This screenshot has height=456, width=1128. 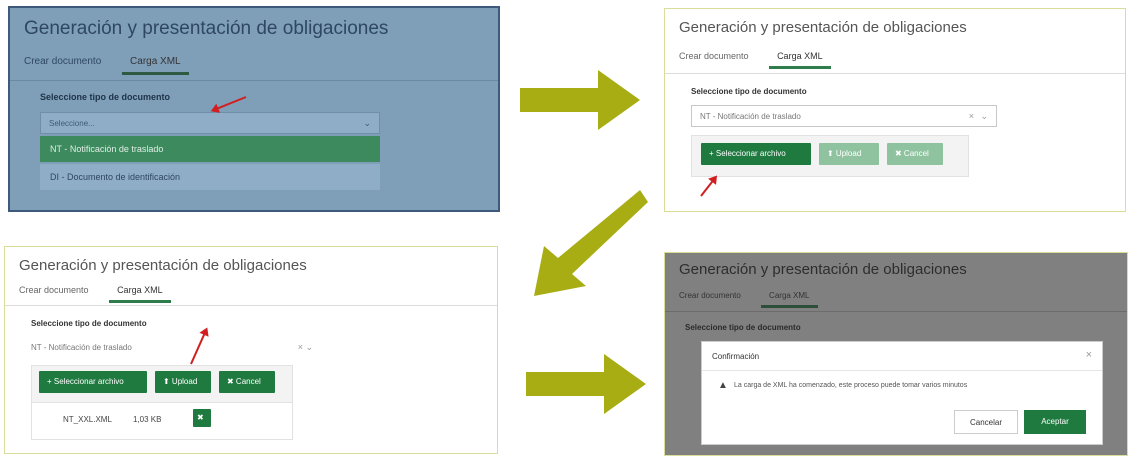 I want to click on dialog-accept-button: Aceptar, so click(x=1055, y=422).